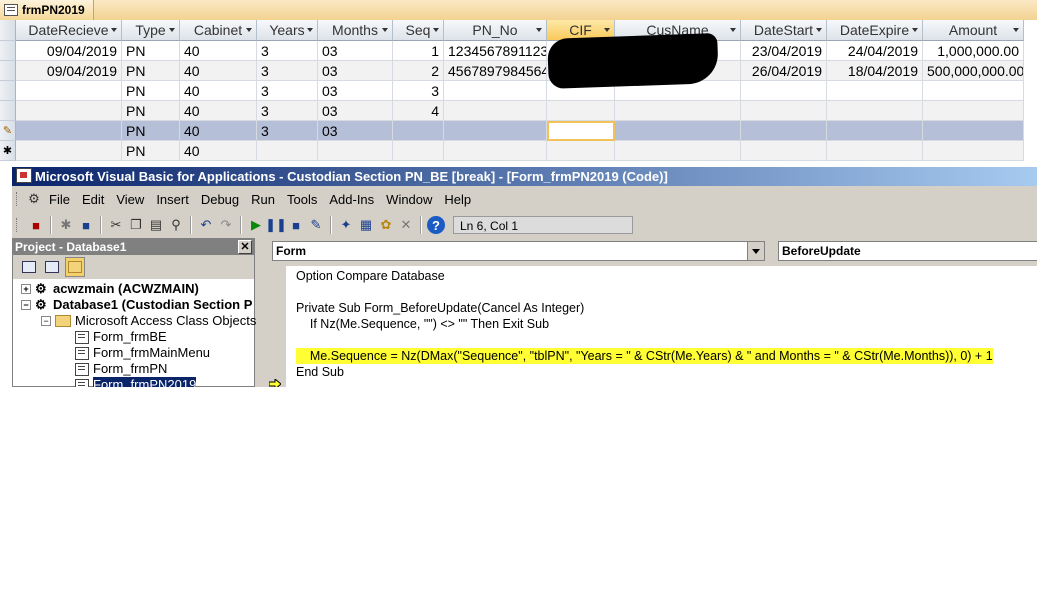  I want to click on run-icon: ▶, so click(256, 225).